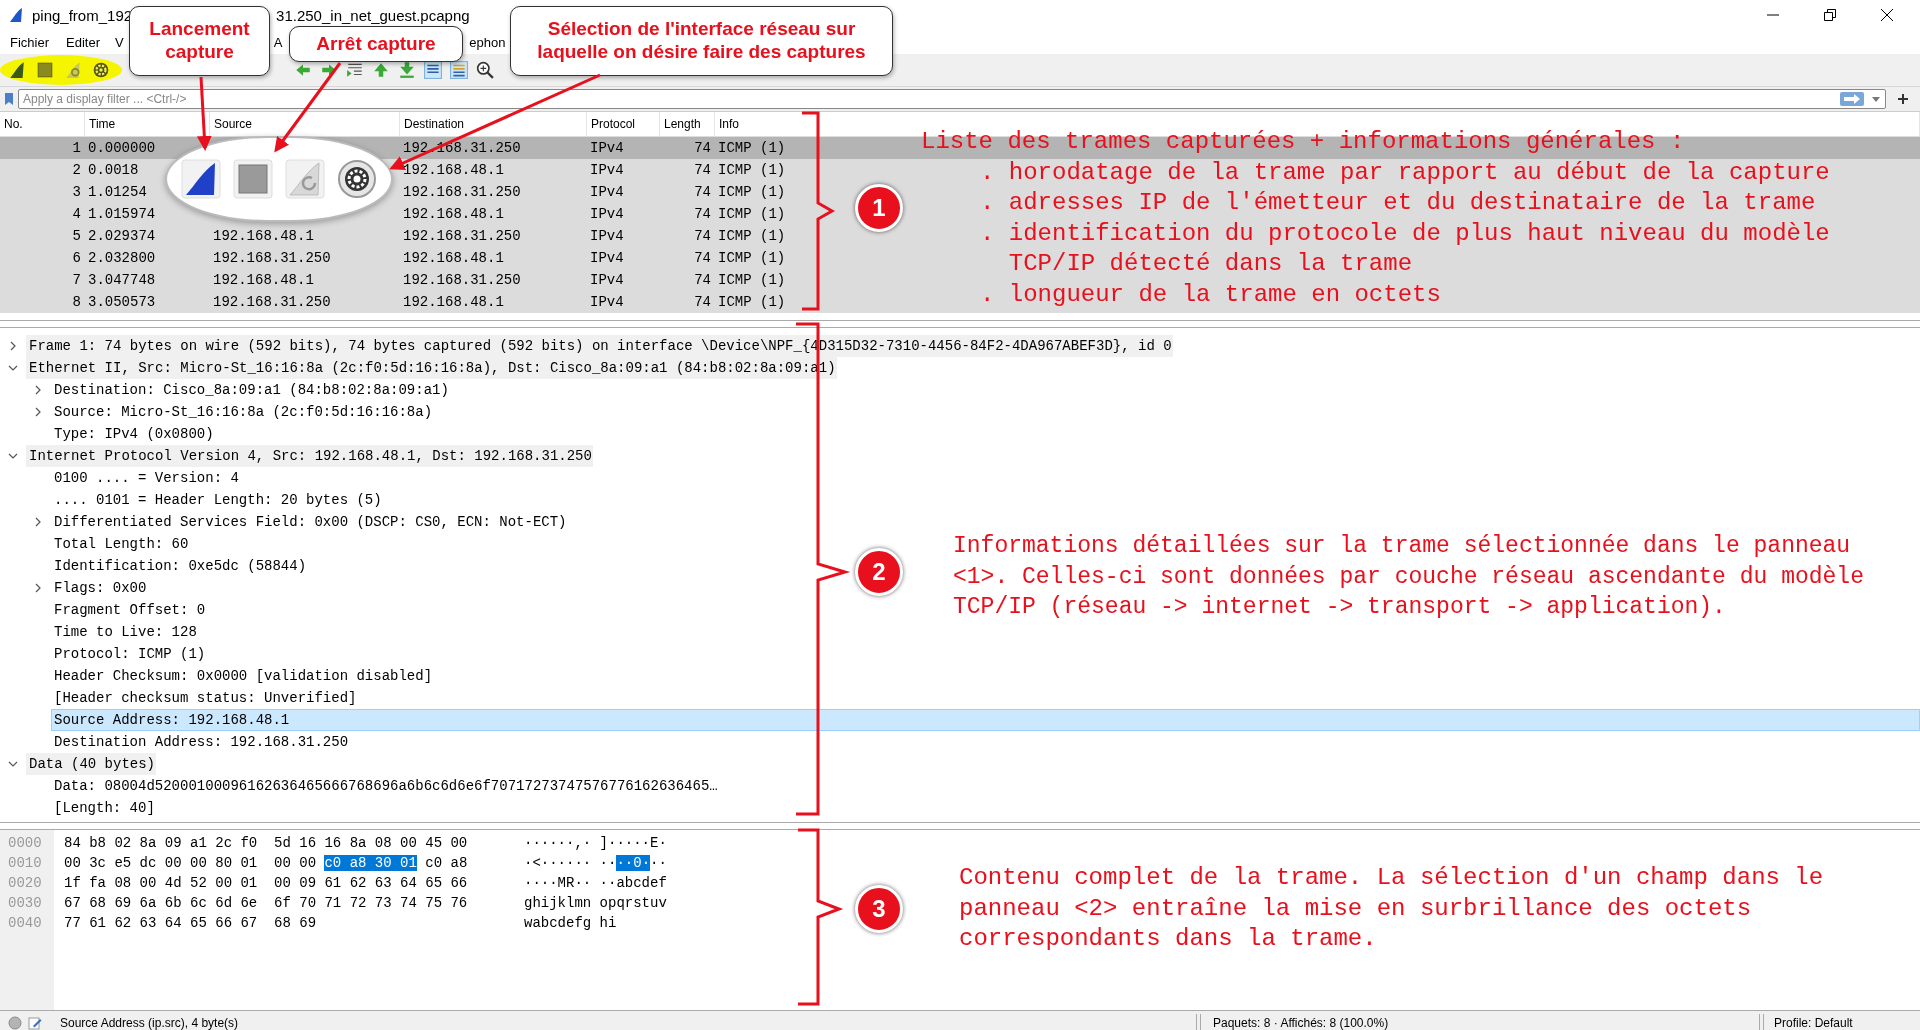 The width and height of the screenshot is (1920, 1030). Describe the element at coordinates (266, 843) in the screenshot. I see `hex-bytes: 84 b8 02 8a 09 a1 2c f0 5d 16 16 8a 08 00 45 00` at that location.